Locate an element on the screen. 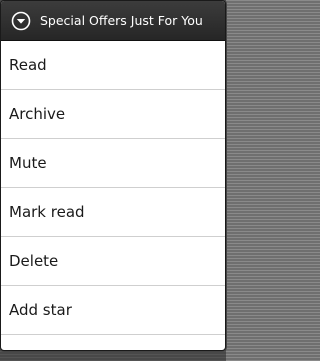  menu-item-mute: Mute is located at coordinates (113, 163).